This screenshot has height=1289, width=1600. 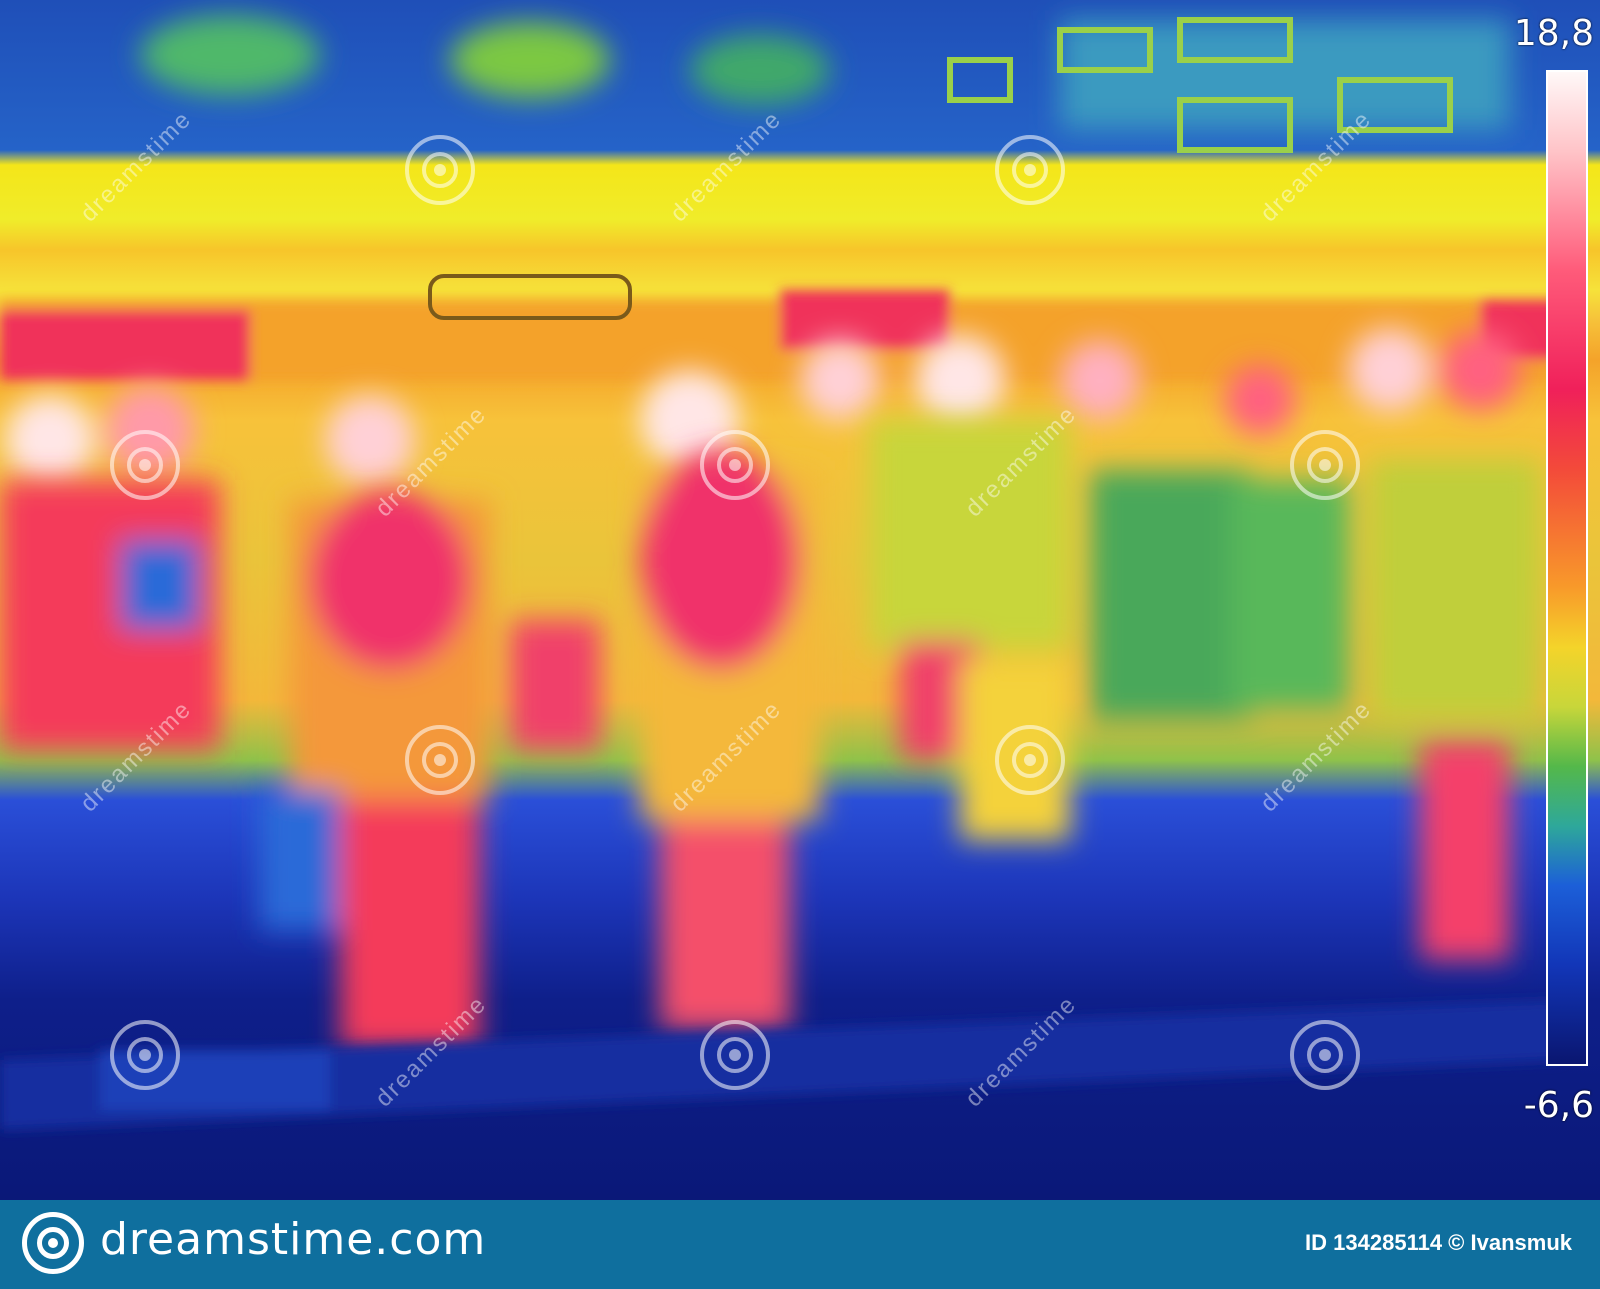 What do you see at coordinates (293, 1239) in the screenshot?
I see `footer-site-name: dreamstime.com` at bounding box center [293, 1239].